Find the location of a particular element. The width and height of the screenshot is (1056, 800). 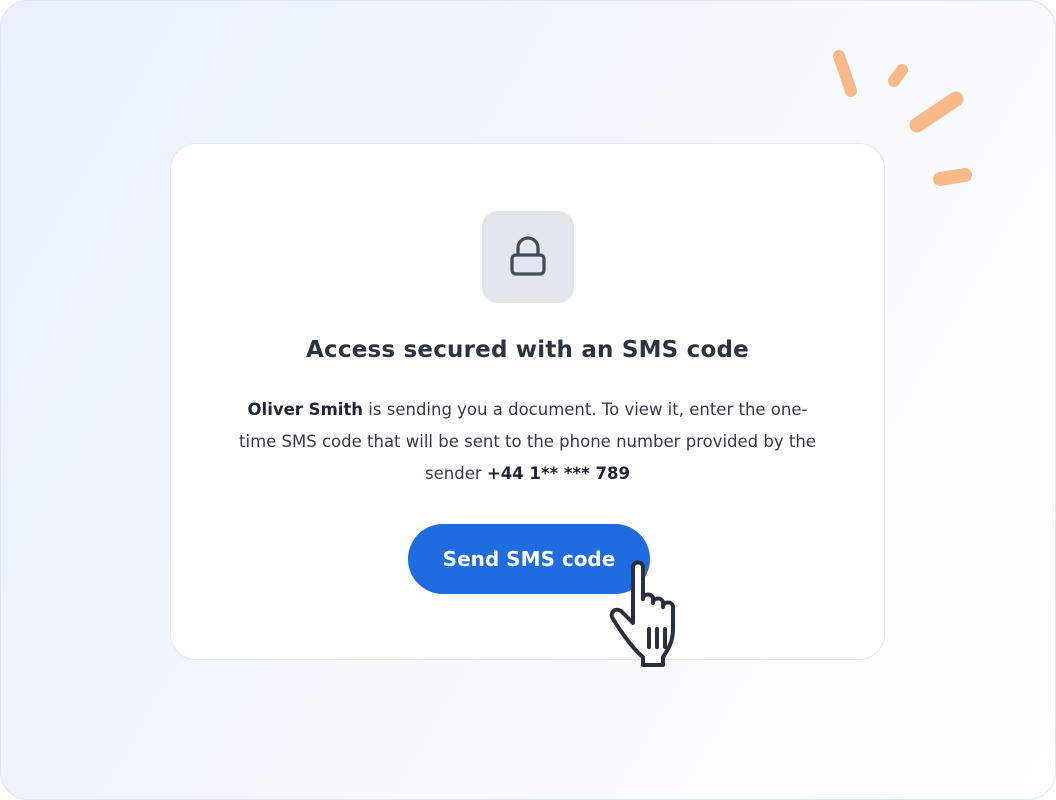

hand-pointer-icon is located at coordinates (642, 613).